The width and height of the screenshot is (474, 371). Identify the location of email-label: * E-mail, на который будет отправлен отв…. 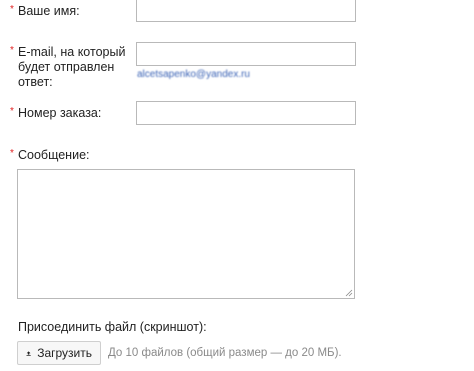
(68, 67).